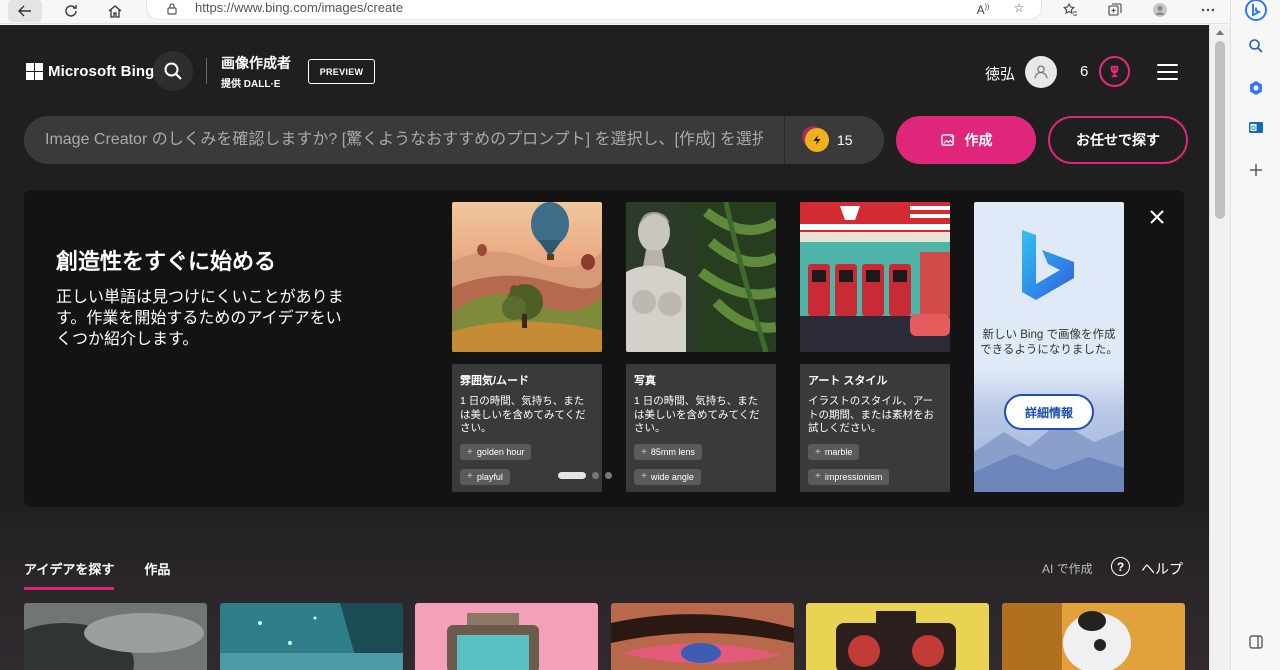 This screenshot has height=670, width=1280. I want to click on refresh-icon, so click(71, 11).